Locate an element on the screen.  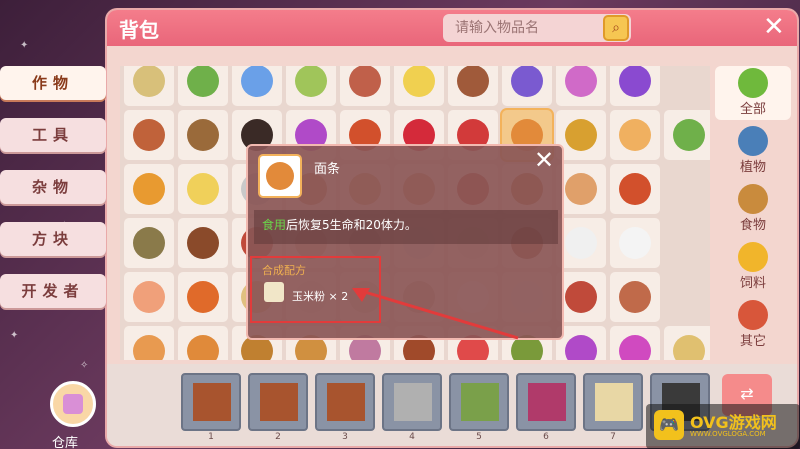
bamboo-icon is located at coordinates (480, 402).